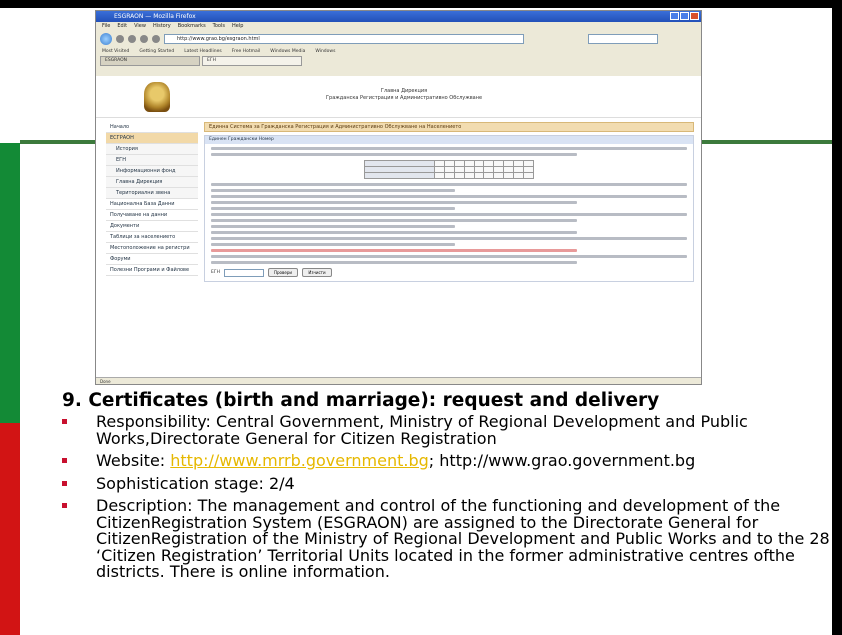 The width and height of the screenshot is (842, 635). Describe the element at coordinates (152, 138) in the screenshot. I see `sidebar-item: ЕСГРАОН` at that location.